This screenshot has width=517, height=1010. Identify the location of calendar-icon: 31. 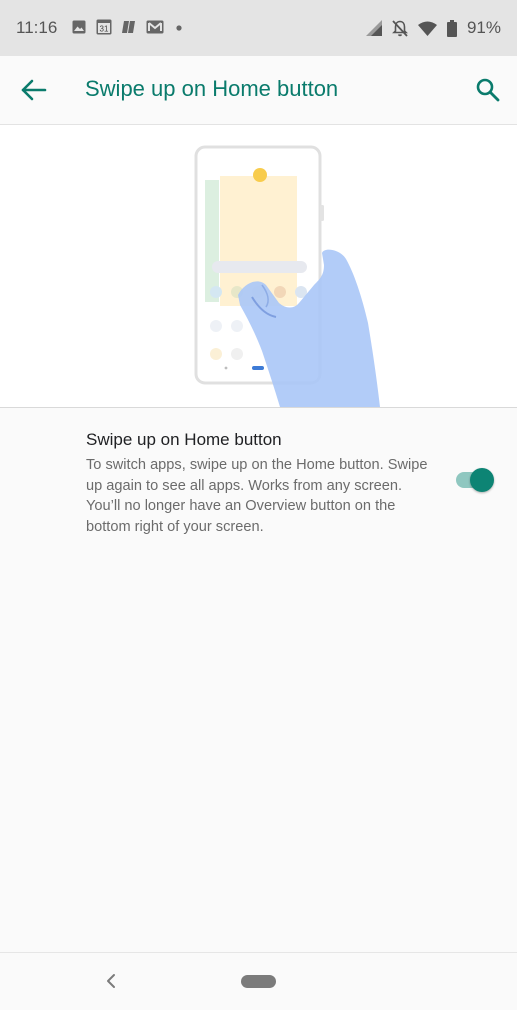
(104, 27).